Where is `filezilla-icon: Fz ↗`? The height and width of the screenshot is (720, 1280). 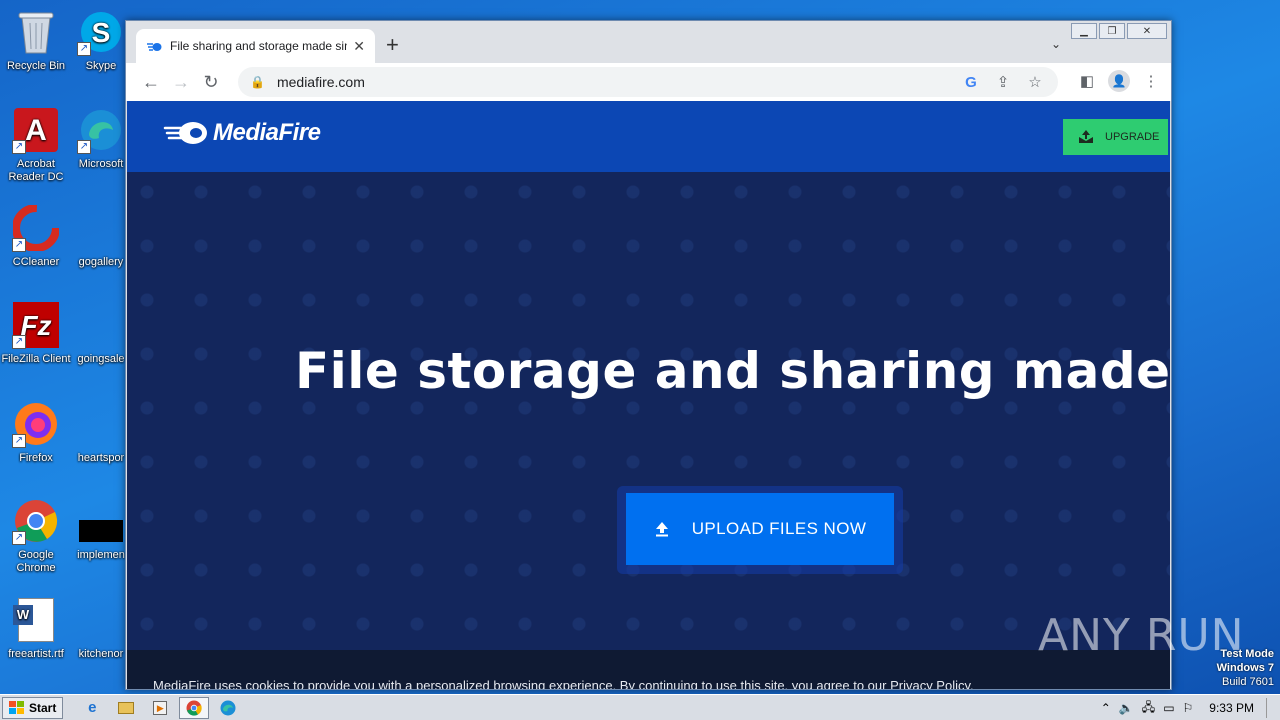
filezilla-icon: Fz ↗ is located at coordinates (36, 325).